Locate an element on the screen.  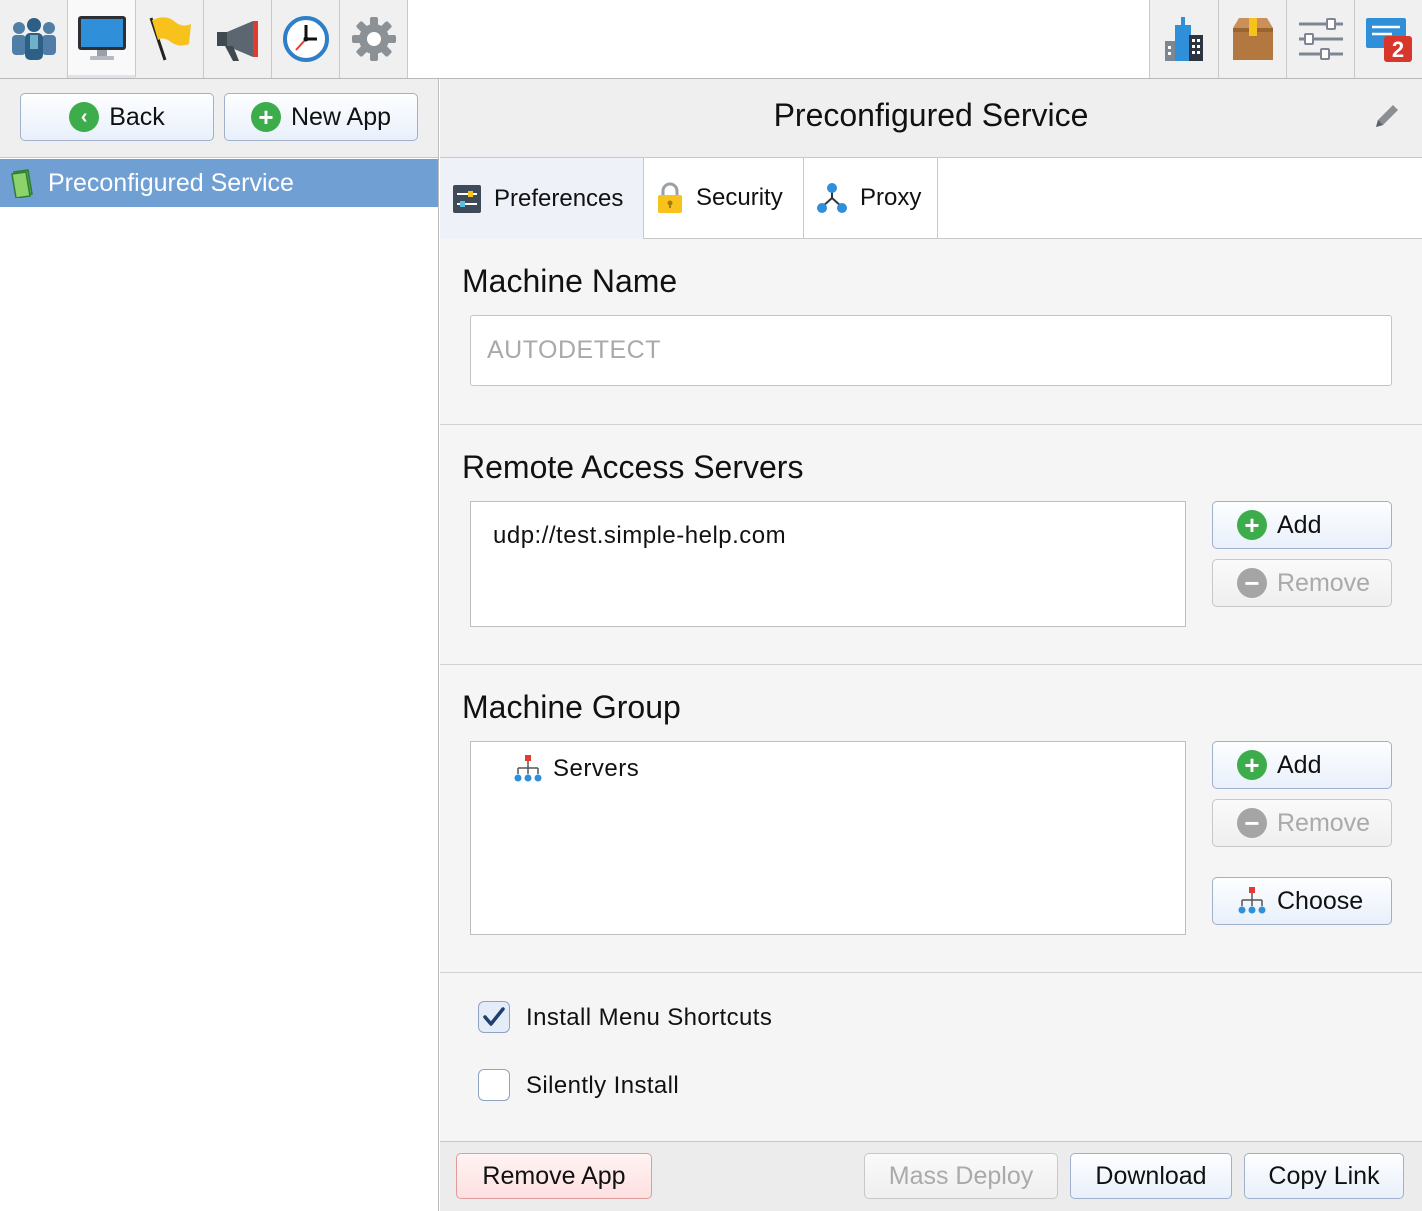
toolbar-flag-button is located at coordinates (170, 39).